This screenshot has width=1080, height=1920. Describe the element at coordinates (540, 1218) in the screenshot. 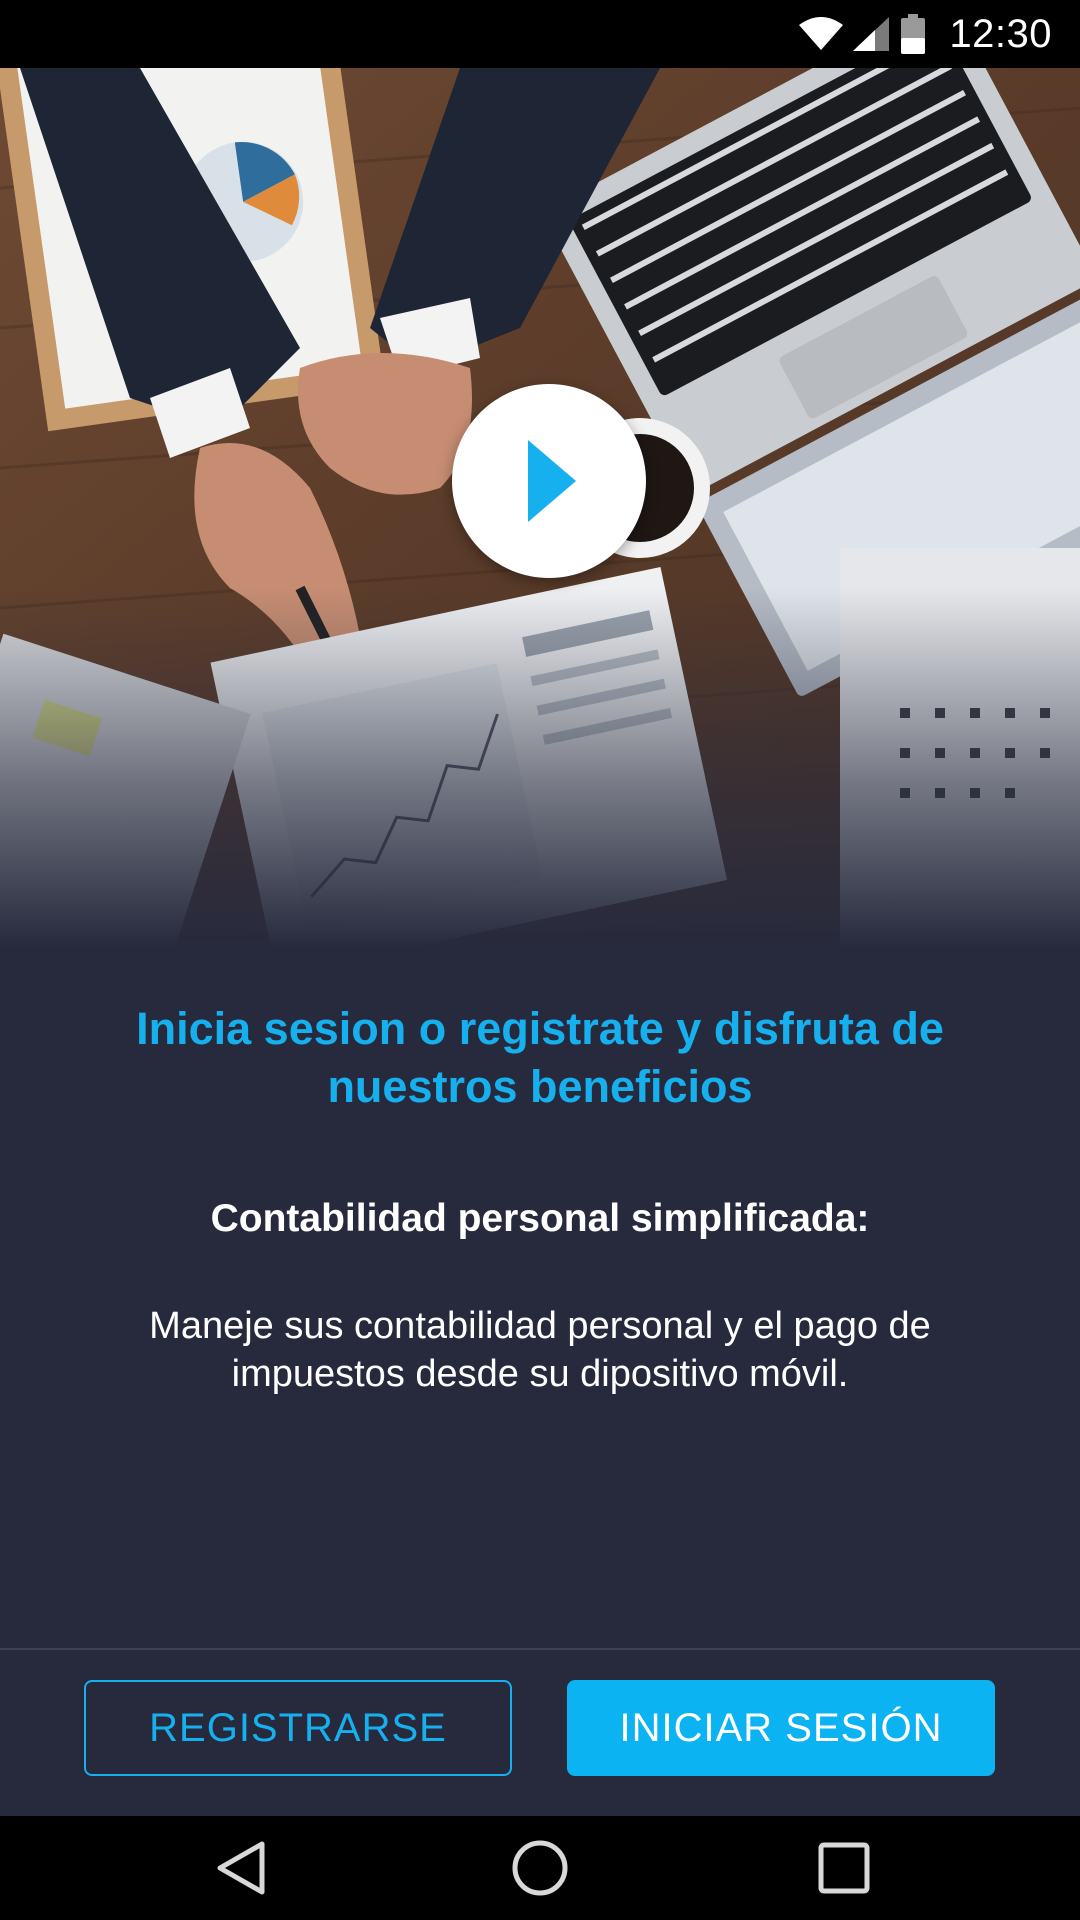

I see `feature-title: Contabilidad personal simplificada:` at that location.